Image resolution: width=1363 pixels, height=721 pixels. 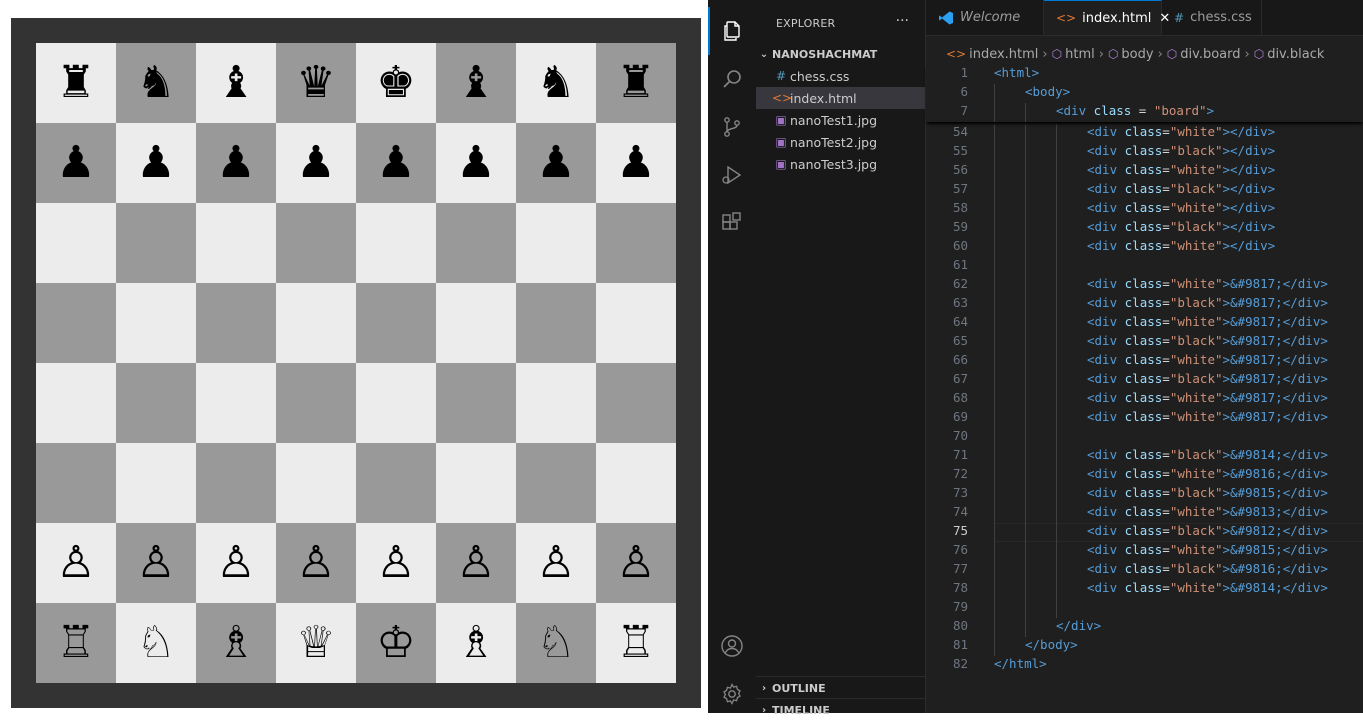 What do you see at coordinates (960, 169) in the screenshot?
I see `line-number: 56` at bounding box center [960, 169].